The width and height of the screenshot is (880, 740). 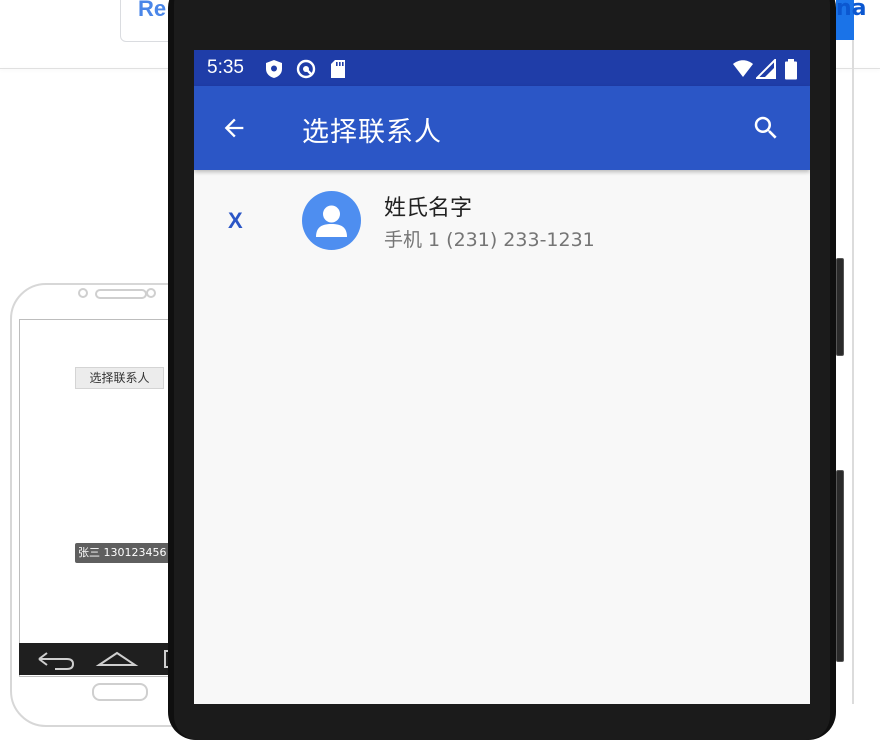 I want to click on back-button, so click(x=234, y=128).